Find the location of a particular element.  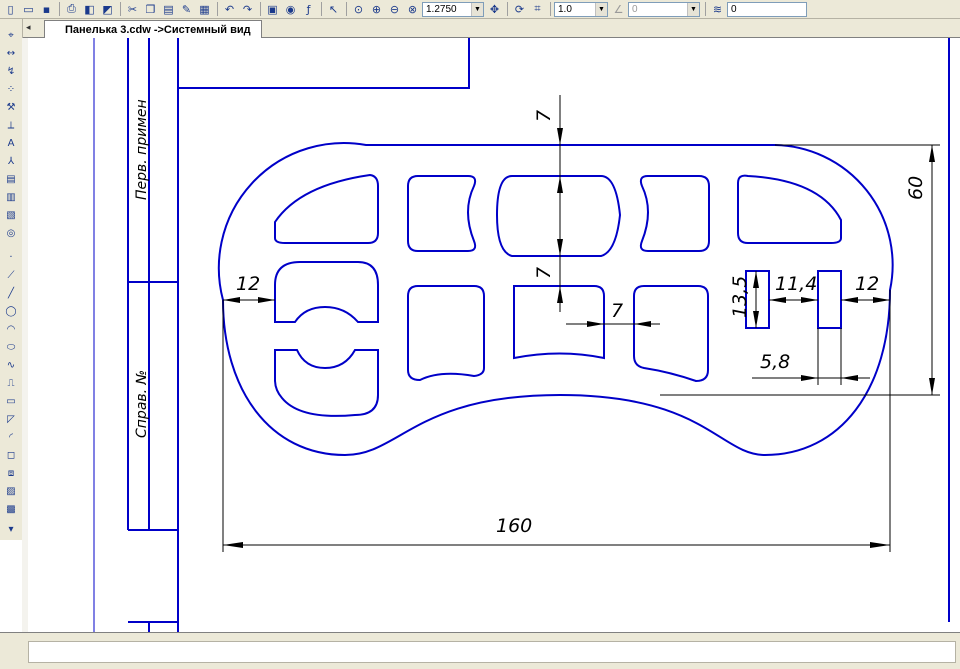

tab-scroll-left-icon: ◂ is located at coordinates (28, 27).